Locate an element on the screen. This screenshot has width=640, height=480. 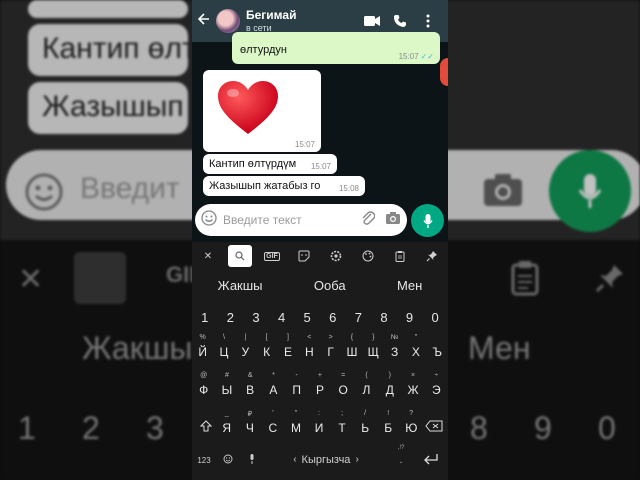
letter-key: ' С is located at coordinates (272, 425).